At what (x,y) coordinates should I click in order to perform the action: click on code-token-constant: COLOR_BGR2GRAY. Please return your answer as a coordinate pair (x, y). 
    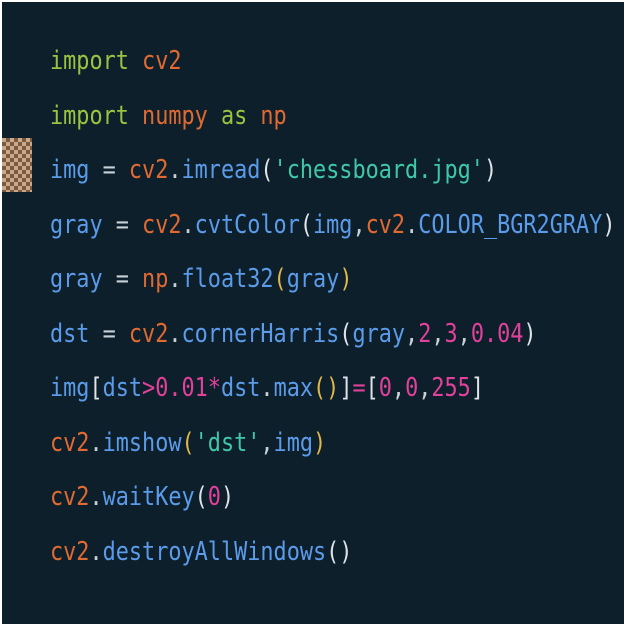
    Looking at the image, I should click on (510, 224).